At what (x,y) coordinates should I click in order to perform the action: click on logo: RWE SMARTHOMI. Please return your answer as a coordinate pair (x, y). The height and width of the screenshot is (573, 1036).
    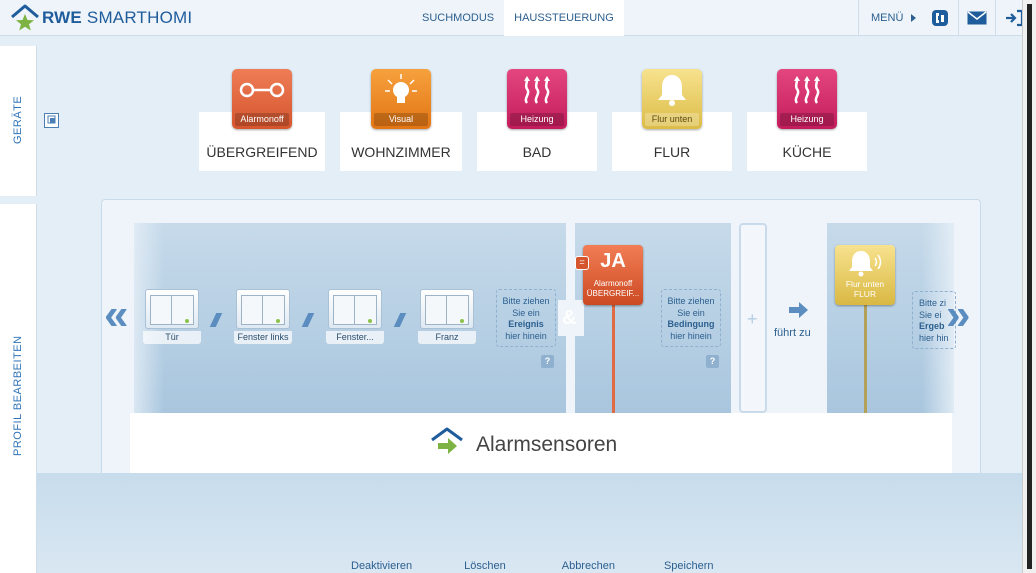
    Looking at the image, I should click on (101, 18).